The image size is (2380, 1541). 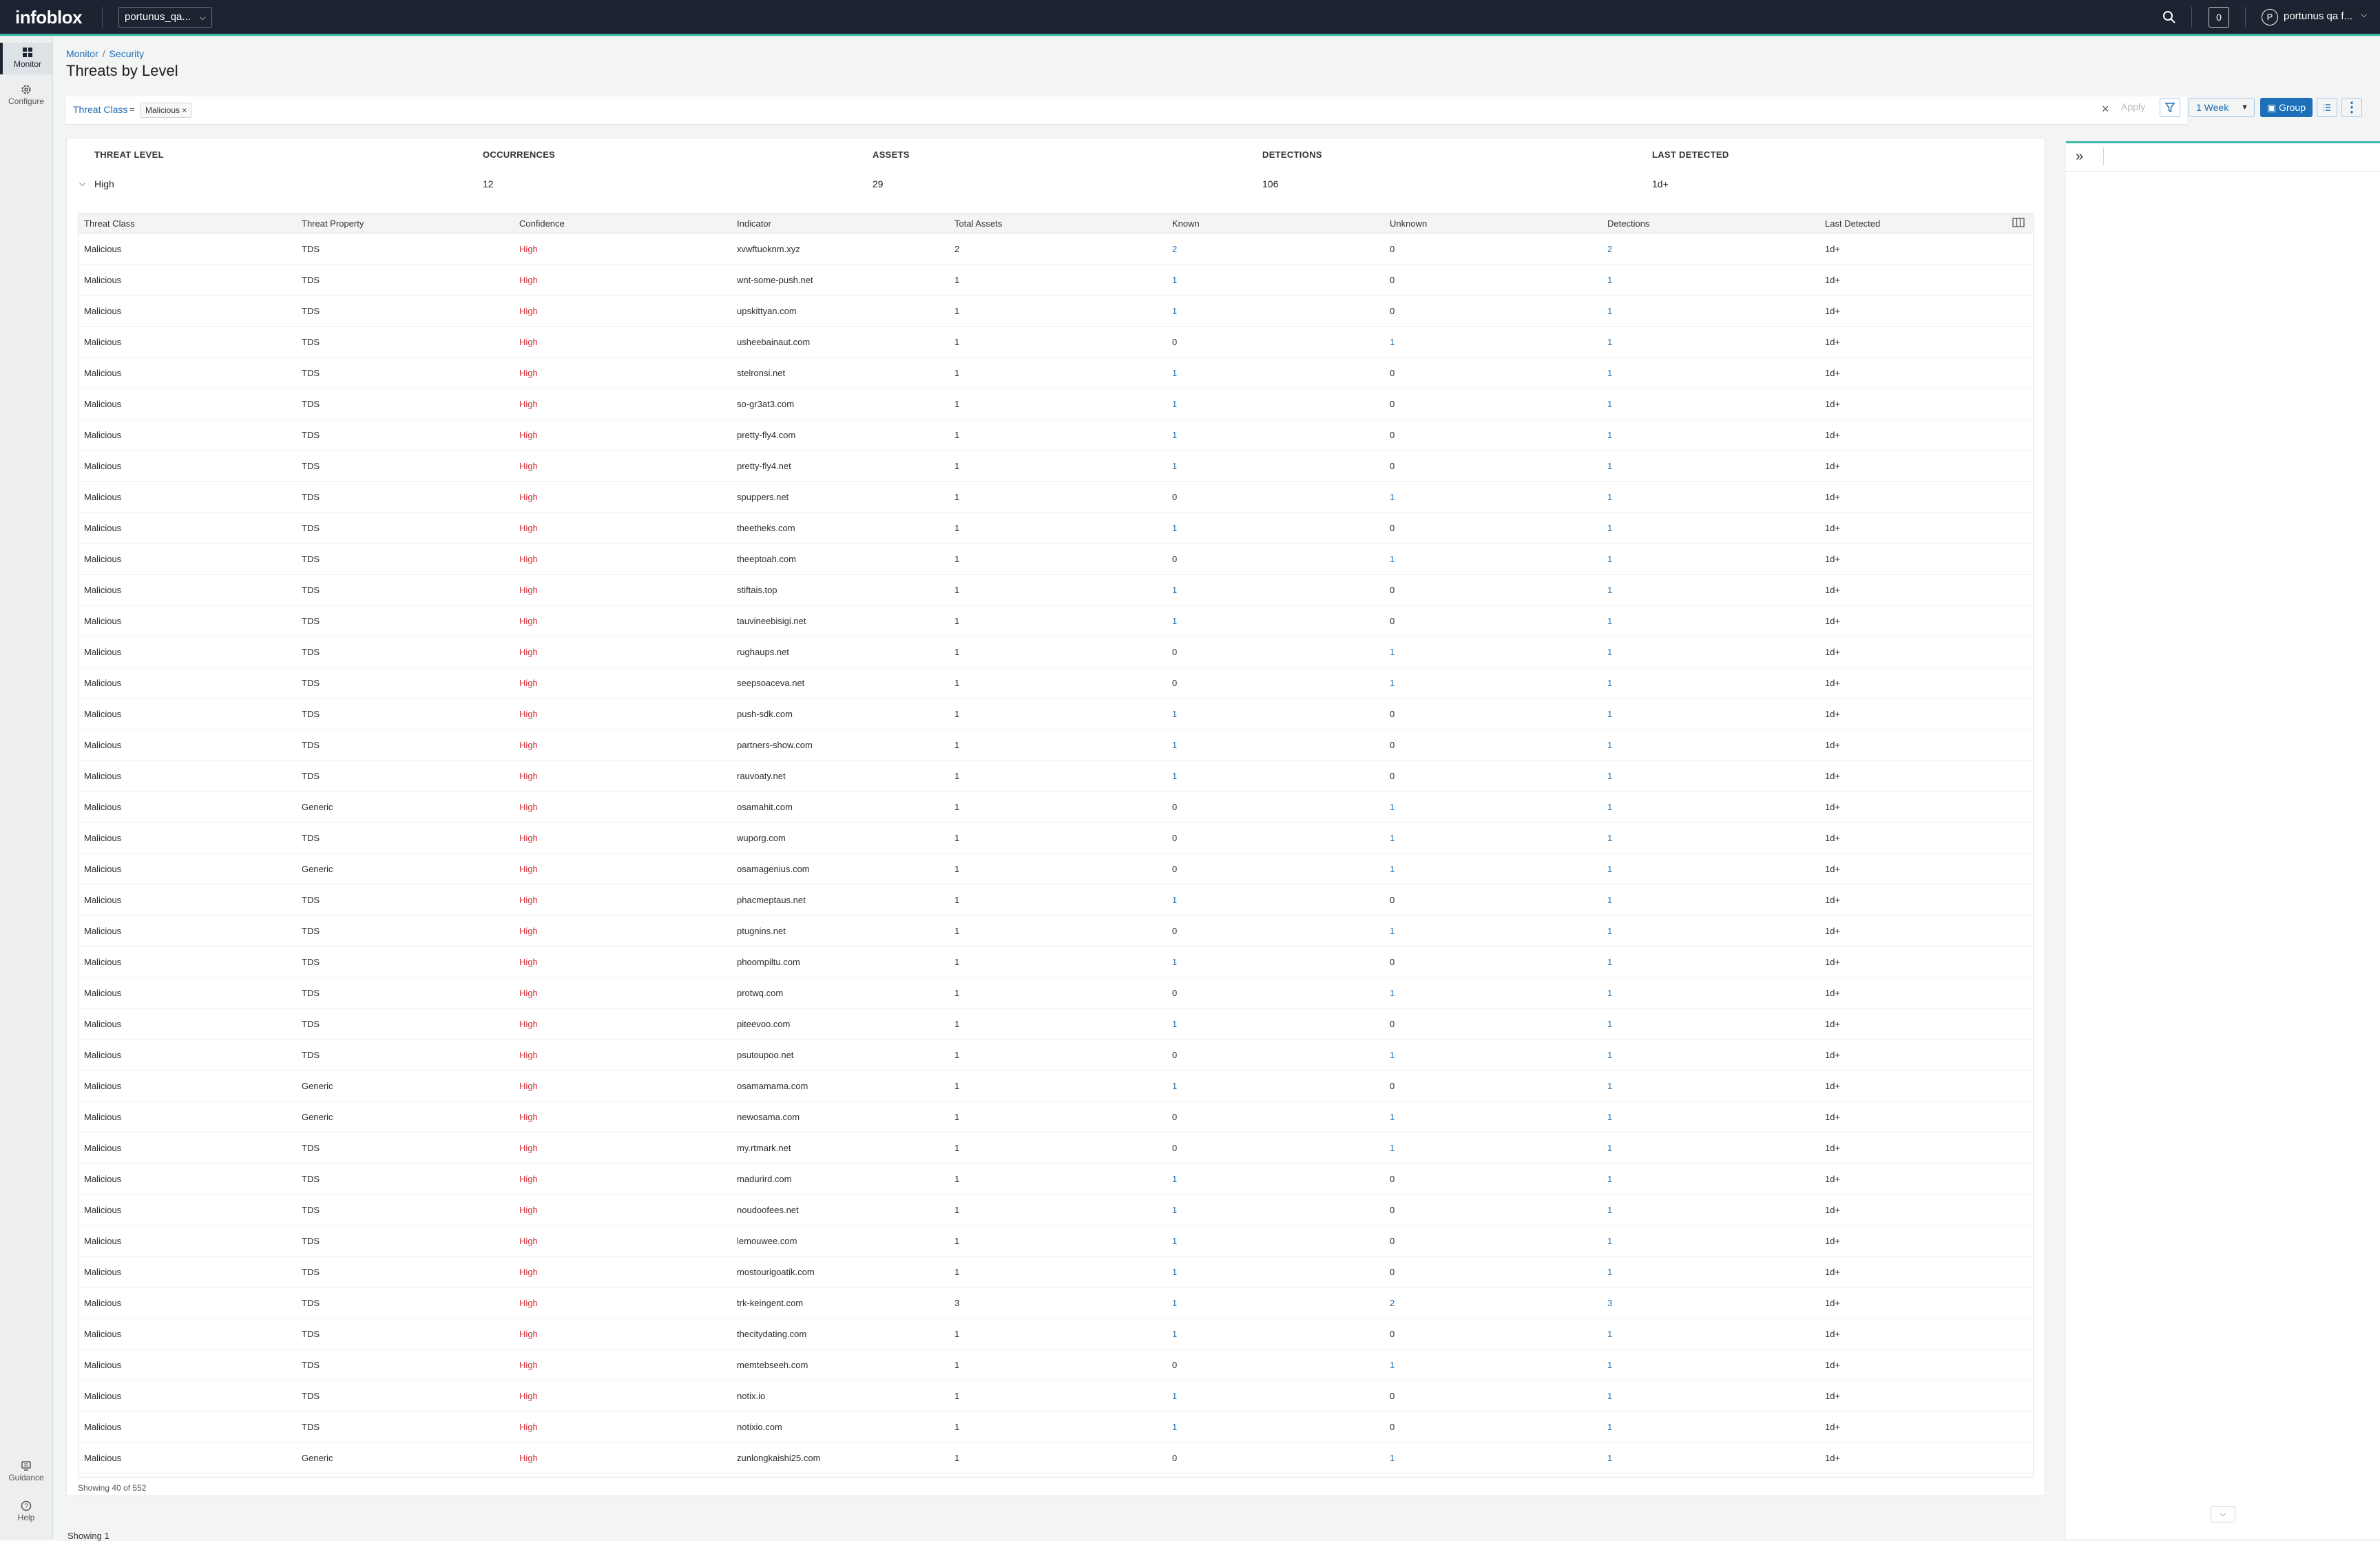 What do you see at coordinates (772, 621) in the screenshot?
I see `cell-indicator: tauvineebisigi.net` at bounding box center [772, 621].